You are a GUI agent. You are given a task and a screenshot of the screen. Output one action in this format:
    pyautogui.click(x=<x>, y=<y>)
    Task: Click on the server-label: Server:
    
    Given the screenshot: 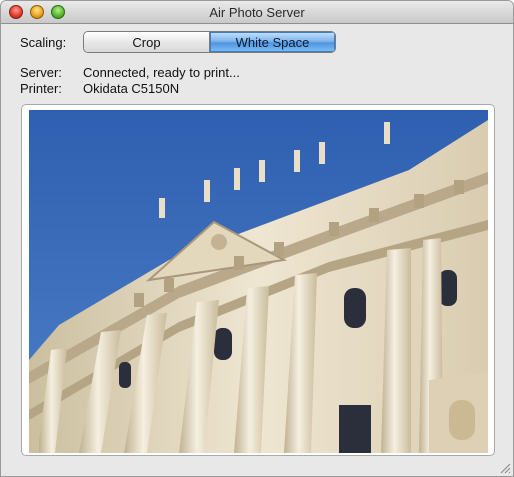 What is the action you would take?
    pyautogui.click(x=41, y=72)
    